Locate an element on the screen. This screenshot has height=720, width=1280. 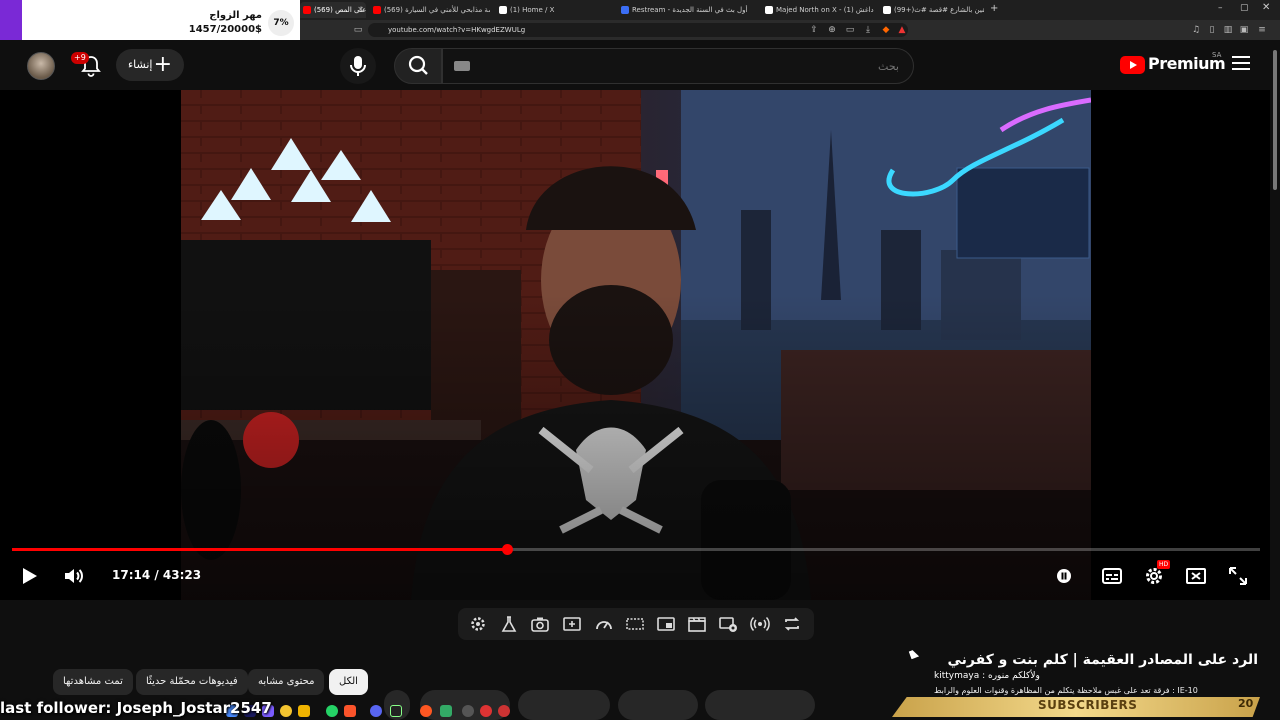
create-button: إنشاء + is located at coordinates (150, 65).